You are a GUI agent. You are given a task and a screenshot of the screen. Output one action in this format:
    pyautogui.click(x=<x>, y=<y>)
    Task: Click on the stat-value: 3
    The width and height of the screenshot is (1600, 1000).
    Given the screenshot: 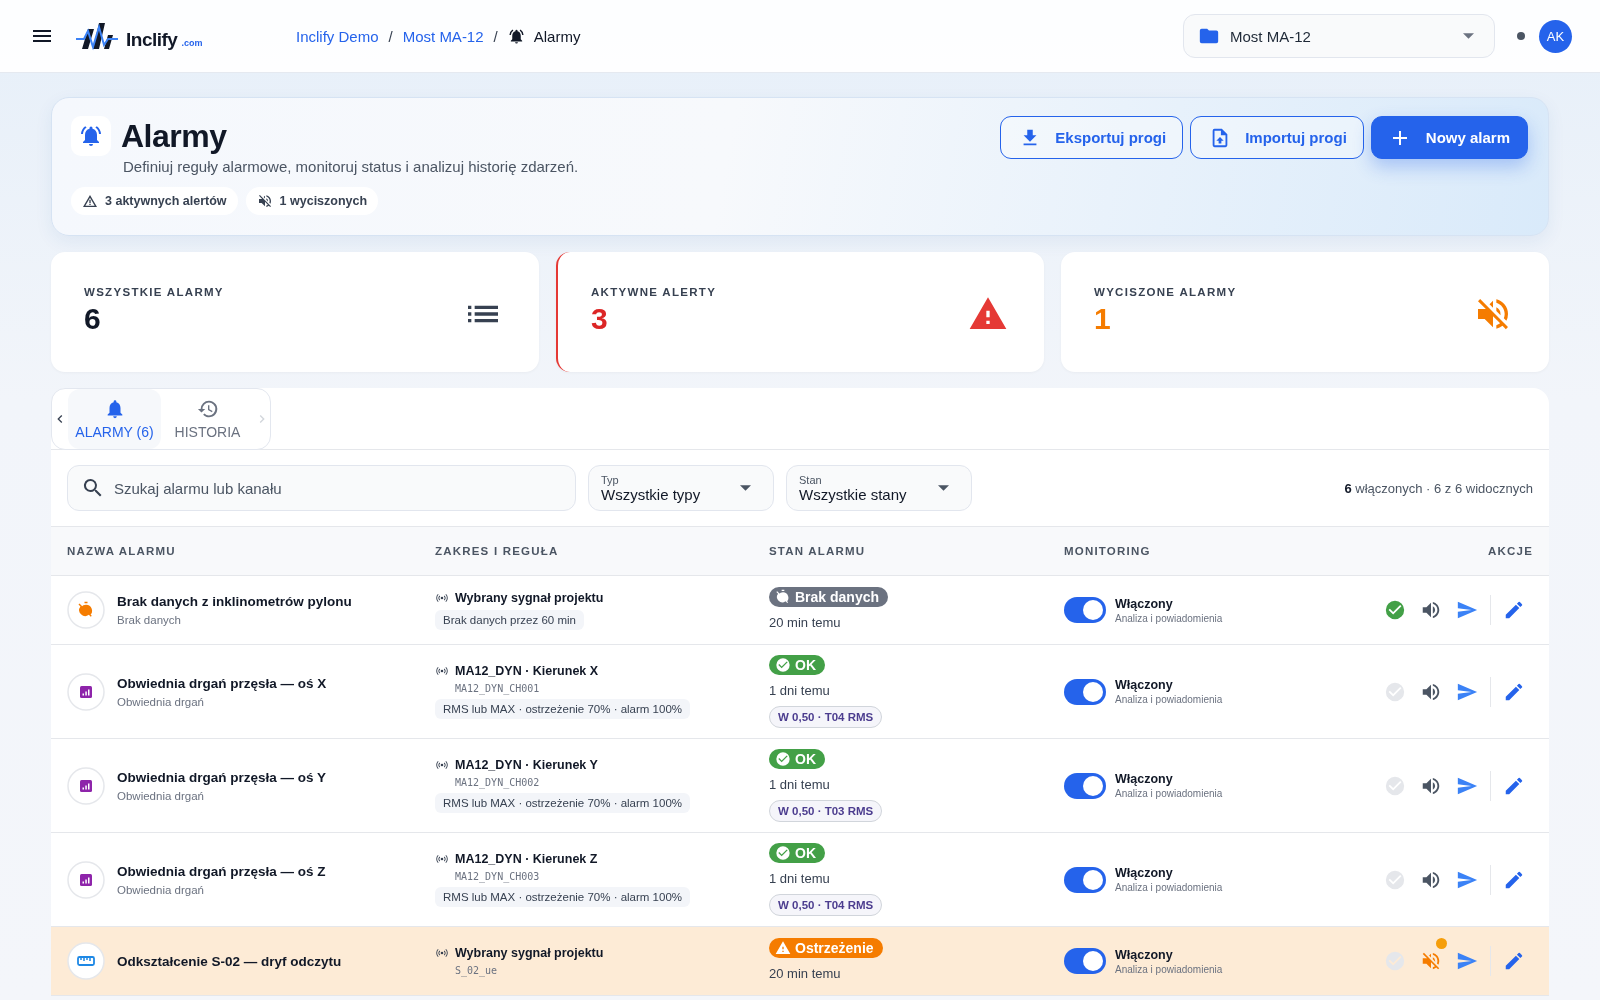 What is the action you would take?
    pyautogui.click(x=600, y=319)
    